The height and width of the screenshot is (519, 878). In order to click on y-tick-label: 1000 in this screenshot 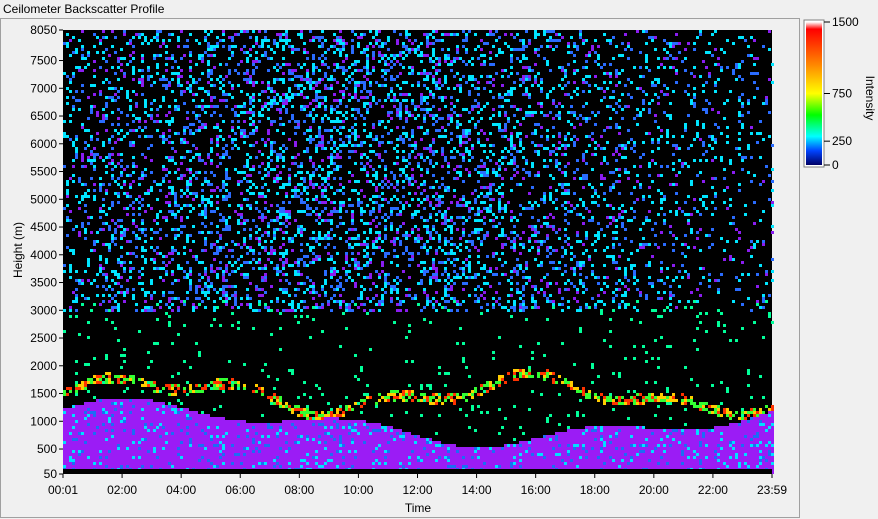, I will do `click(43, 421)`.